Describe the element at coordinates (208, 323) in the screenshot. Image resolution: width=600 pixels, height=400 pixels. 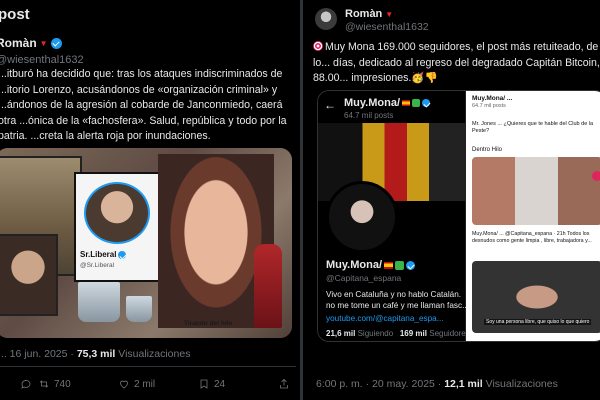
I see `image-caption: Tirando del hilo` at that location.